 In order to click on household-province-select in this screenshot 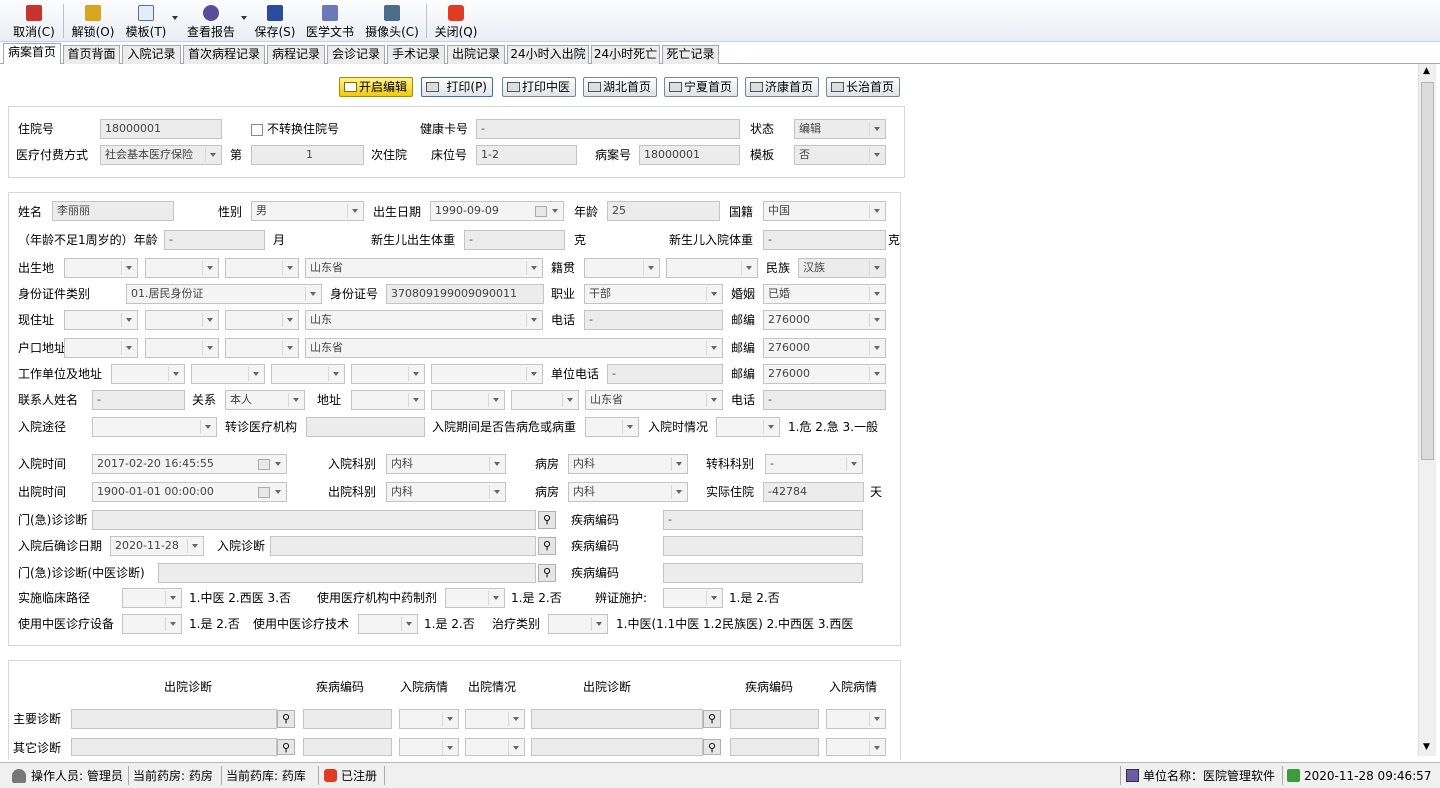, I will do `click(101, 348)`.